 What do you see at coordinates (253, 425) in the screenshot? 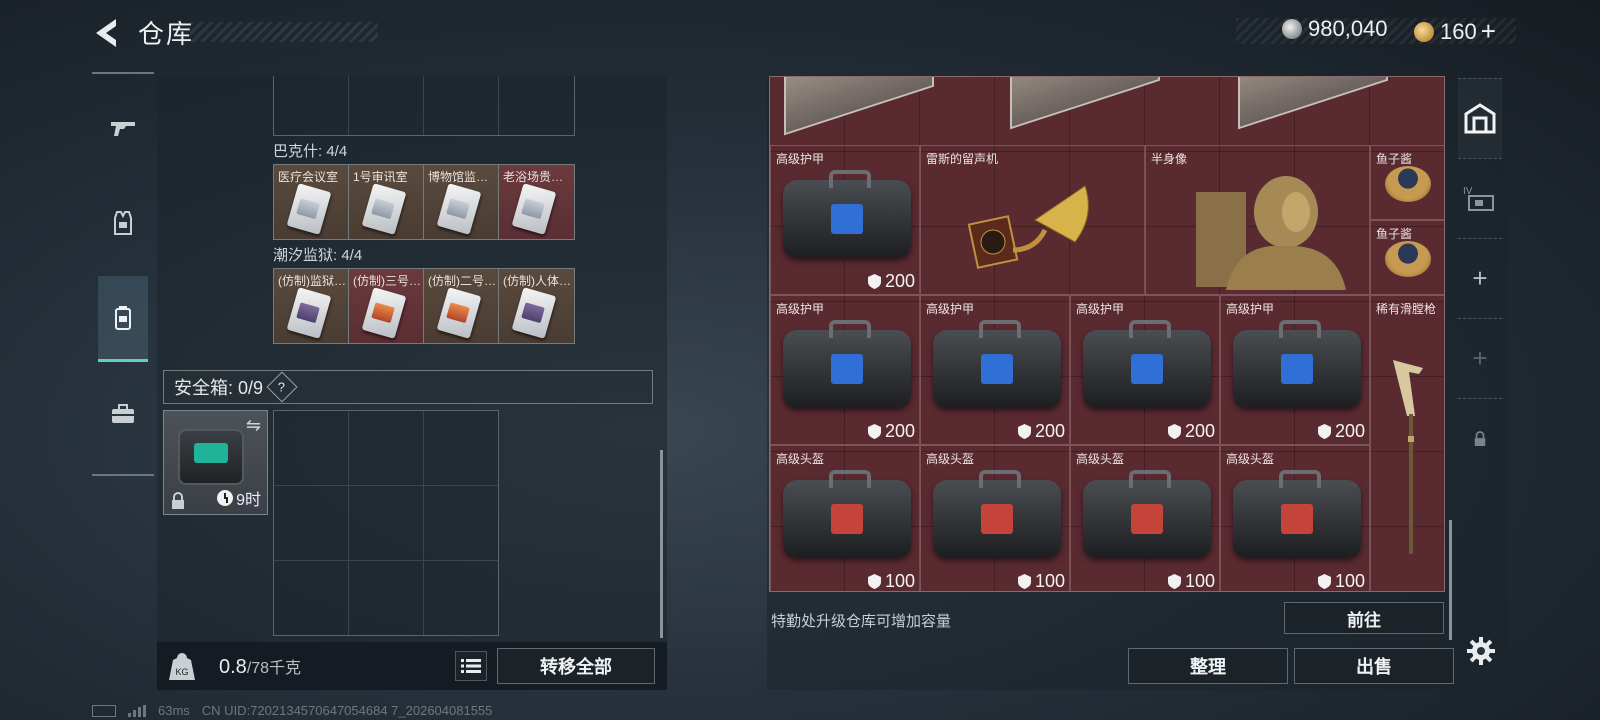
I see `swap-icon: ⇋` at bounding box center [253, 425].